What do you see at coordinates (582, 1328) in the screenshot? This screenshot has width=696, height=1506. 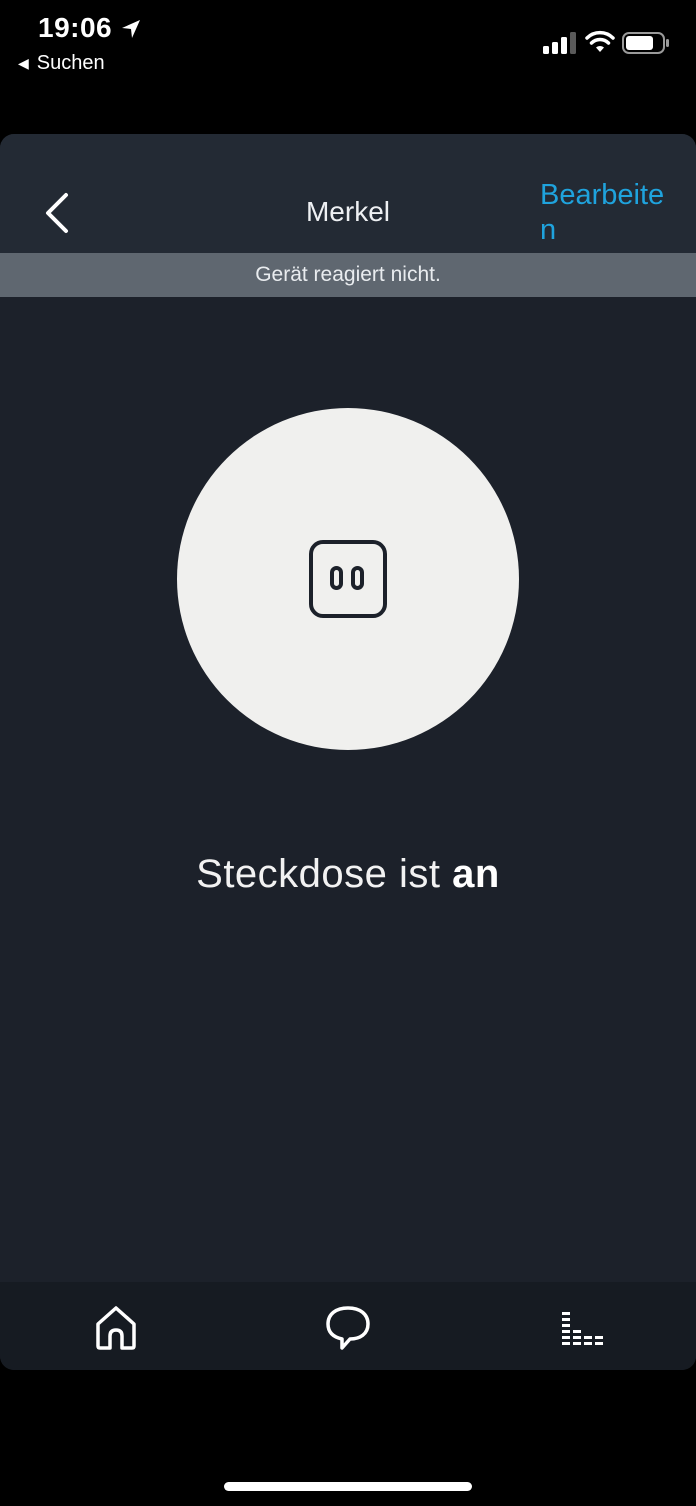 I see `equalizer-icon` at bounding box center [582, 1328].